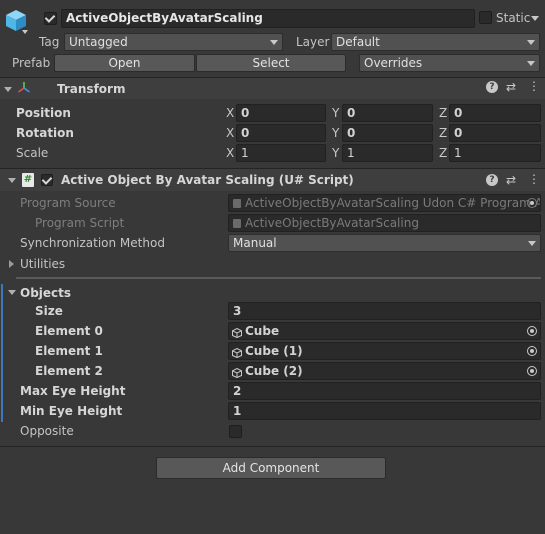 The width and height of the screenshot is (545, 534). Describe the element at coordinates (92, 243) in the screenshot. I see `sync-method-label: Synchronization Method` at that location.